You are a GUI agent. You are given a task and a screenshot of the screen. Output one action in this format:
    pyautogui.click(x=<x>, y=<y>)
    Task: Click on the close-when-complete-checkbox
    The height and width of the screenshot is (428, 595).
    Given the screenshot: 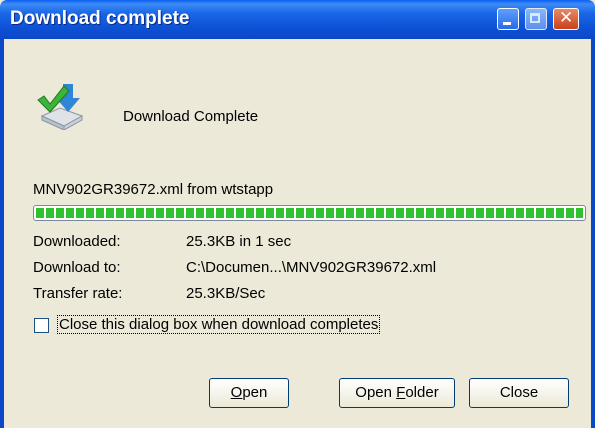 What is the action you would take?
    pyautogui.click(x=41, y=325)
    